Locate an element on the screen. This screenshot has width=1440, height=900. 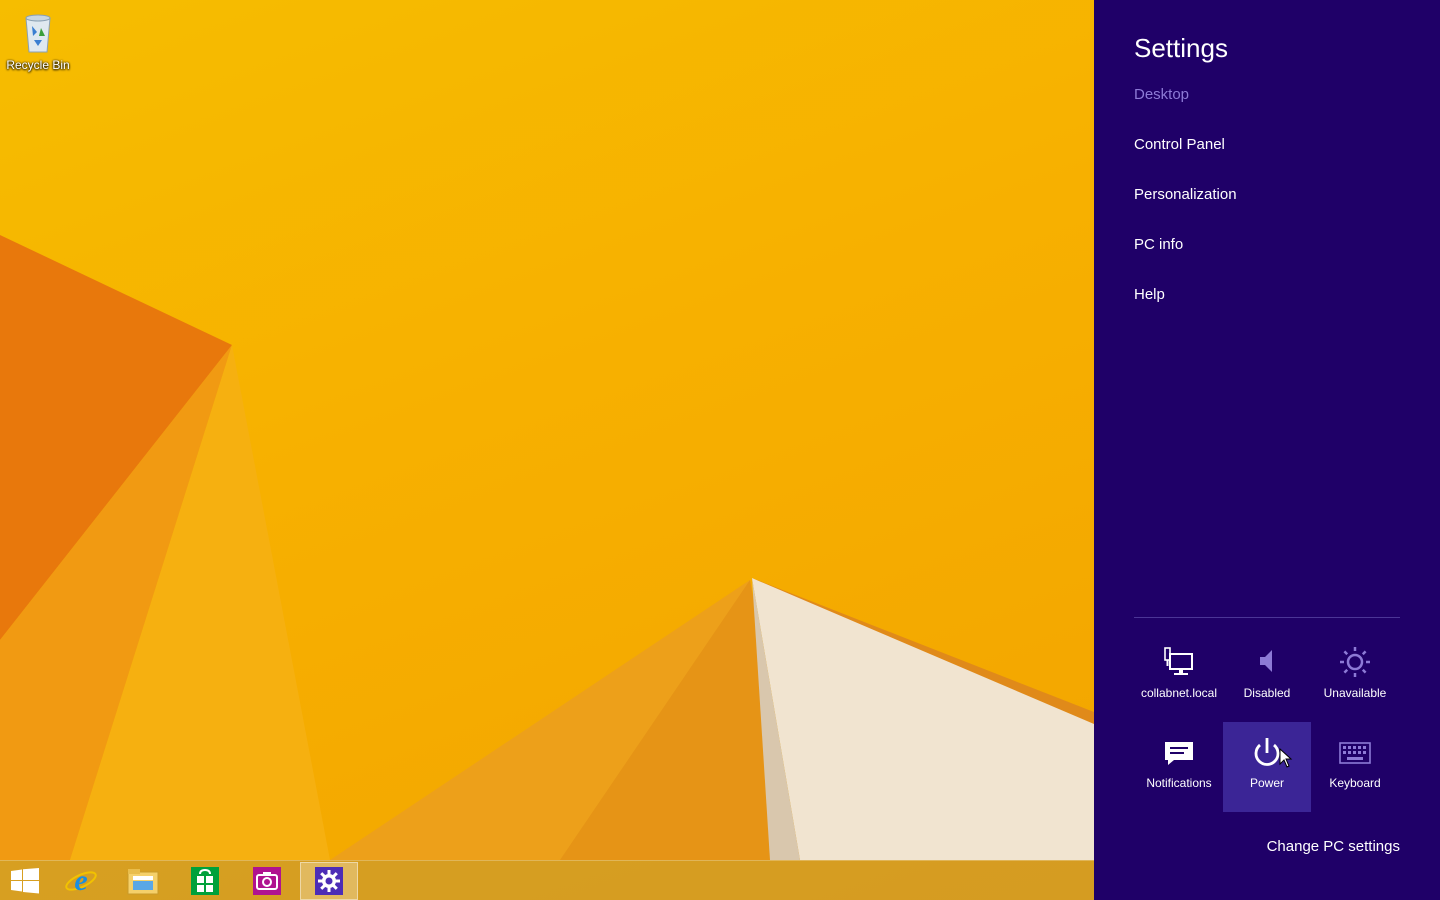
help-link: Help is located at coordinates (1149, 294).